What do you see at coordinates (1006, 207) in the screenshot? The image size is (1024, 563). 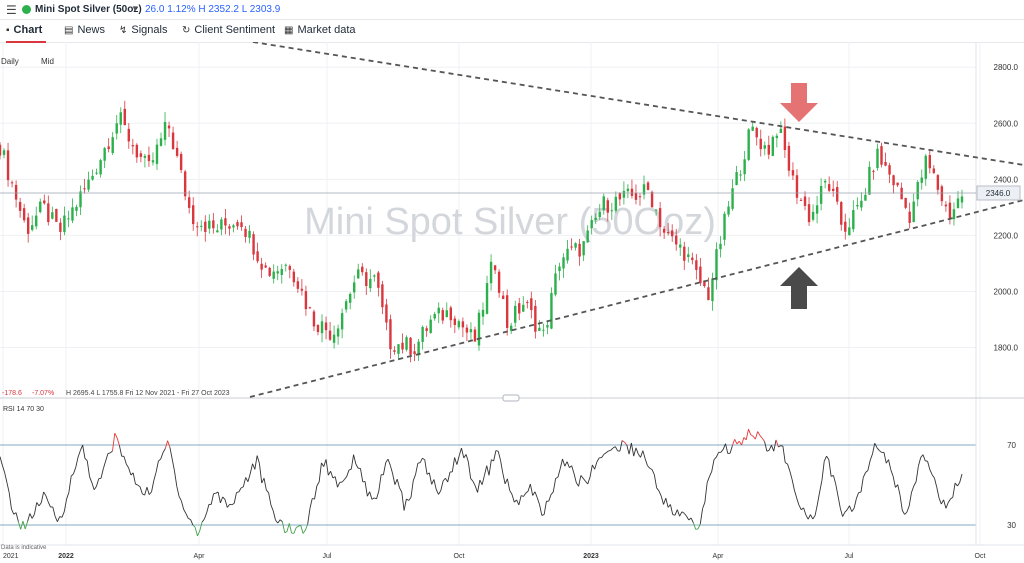 I see `price-axis-labels: 1800.0 2000.0 2200.0 2400.0 2600.0 2800.0` at bounding box center [1006, 207].